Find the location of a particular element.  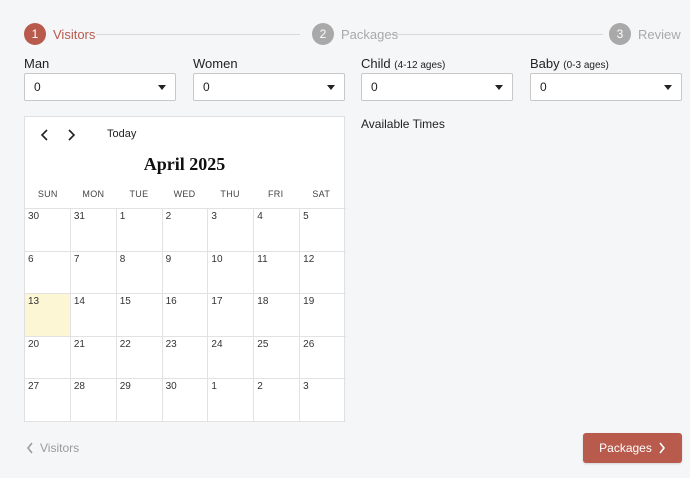

calendar-day: 10 is located at coordinates (231, 273).